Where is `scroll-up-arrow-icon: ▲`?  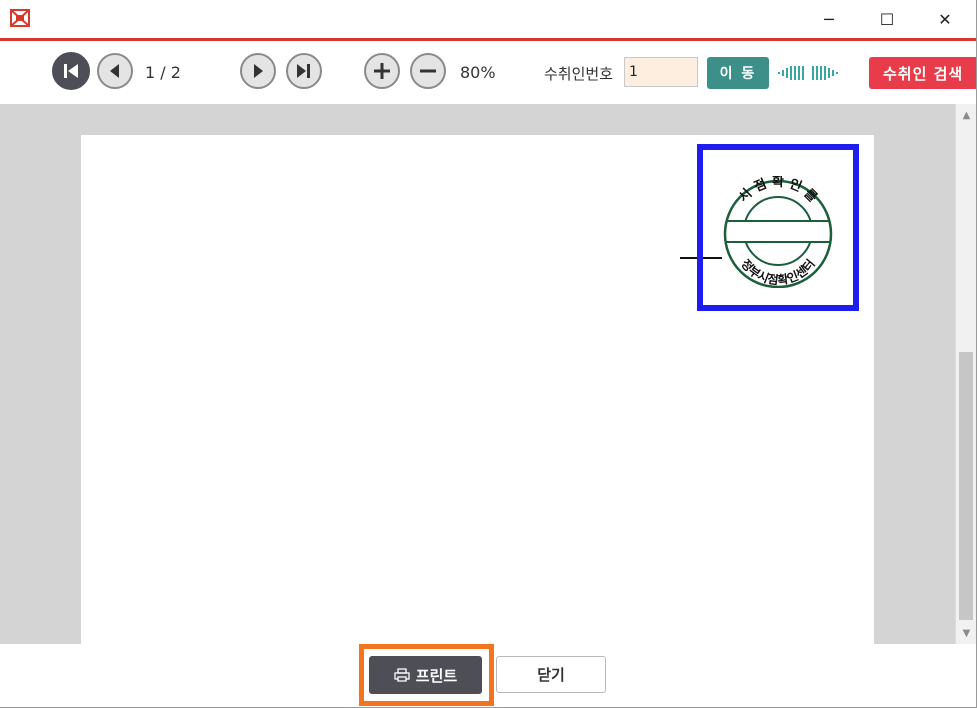
scroll-up-arrow-icon: ▲ is located at coordinates (966, 115).